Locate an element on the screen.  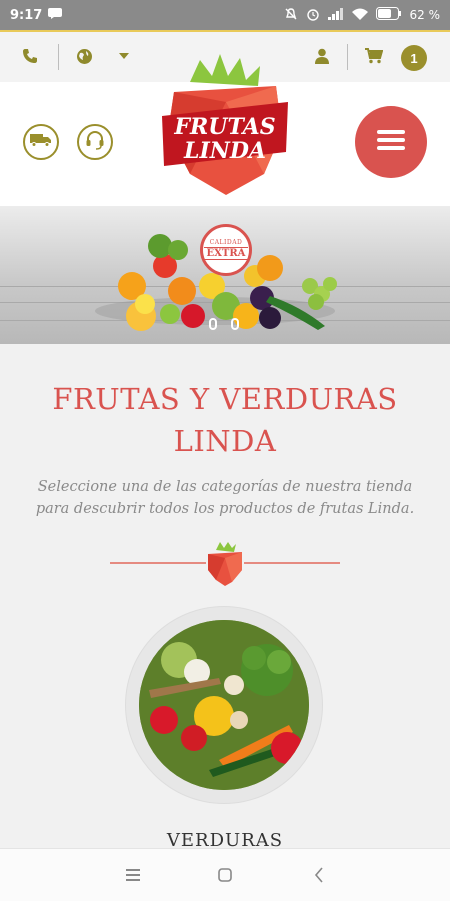
delivery-button is located at coordinates (41, 142).